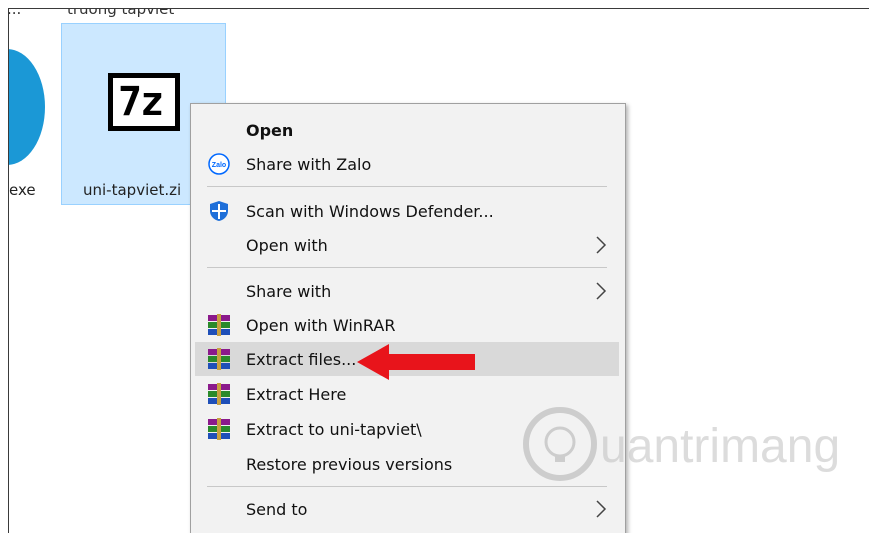 This screenshot has height=533, width=869. I want to click on menu-item-label: Send to, so click(277, 509).